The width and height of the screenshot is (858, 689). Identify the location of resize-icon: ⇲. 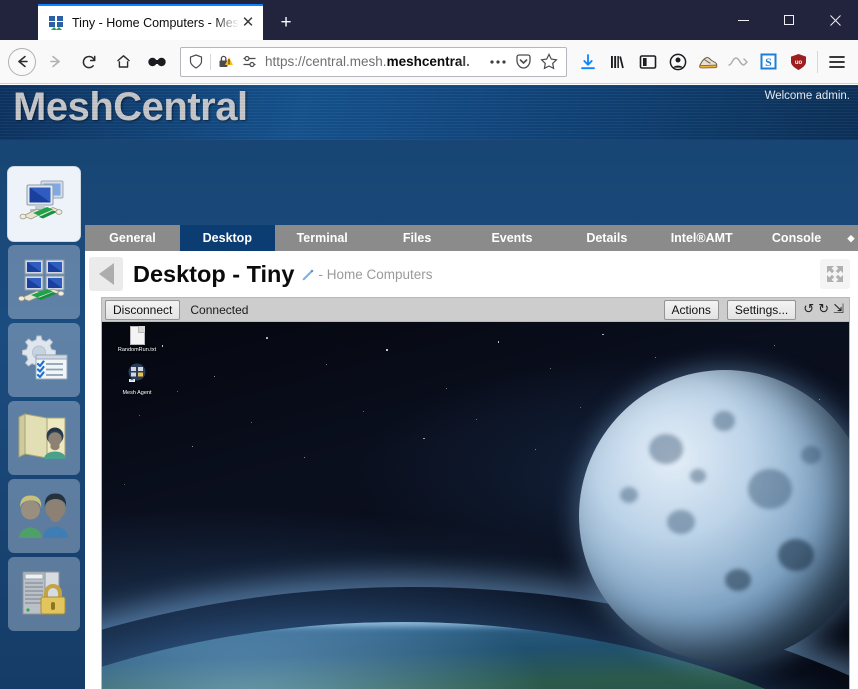
(838, 309).